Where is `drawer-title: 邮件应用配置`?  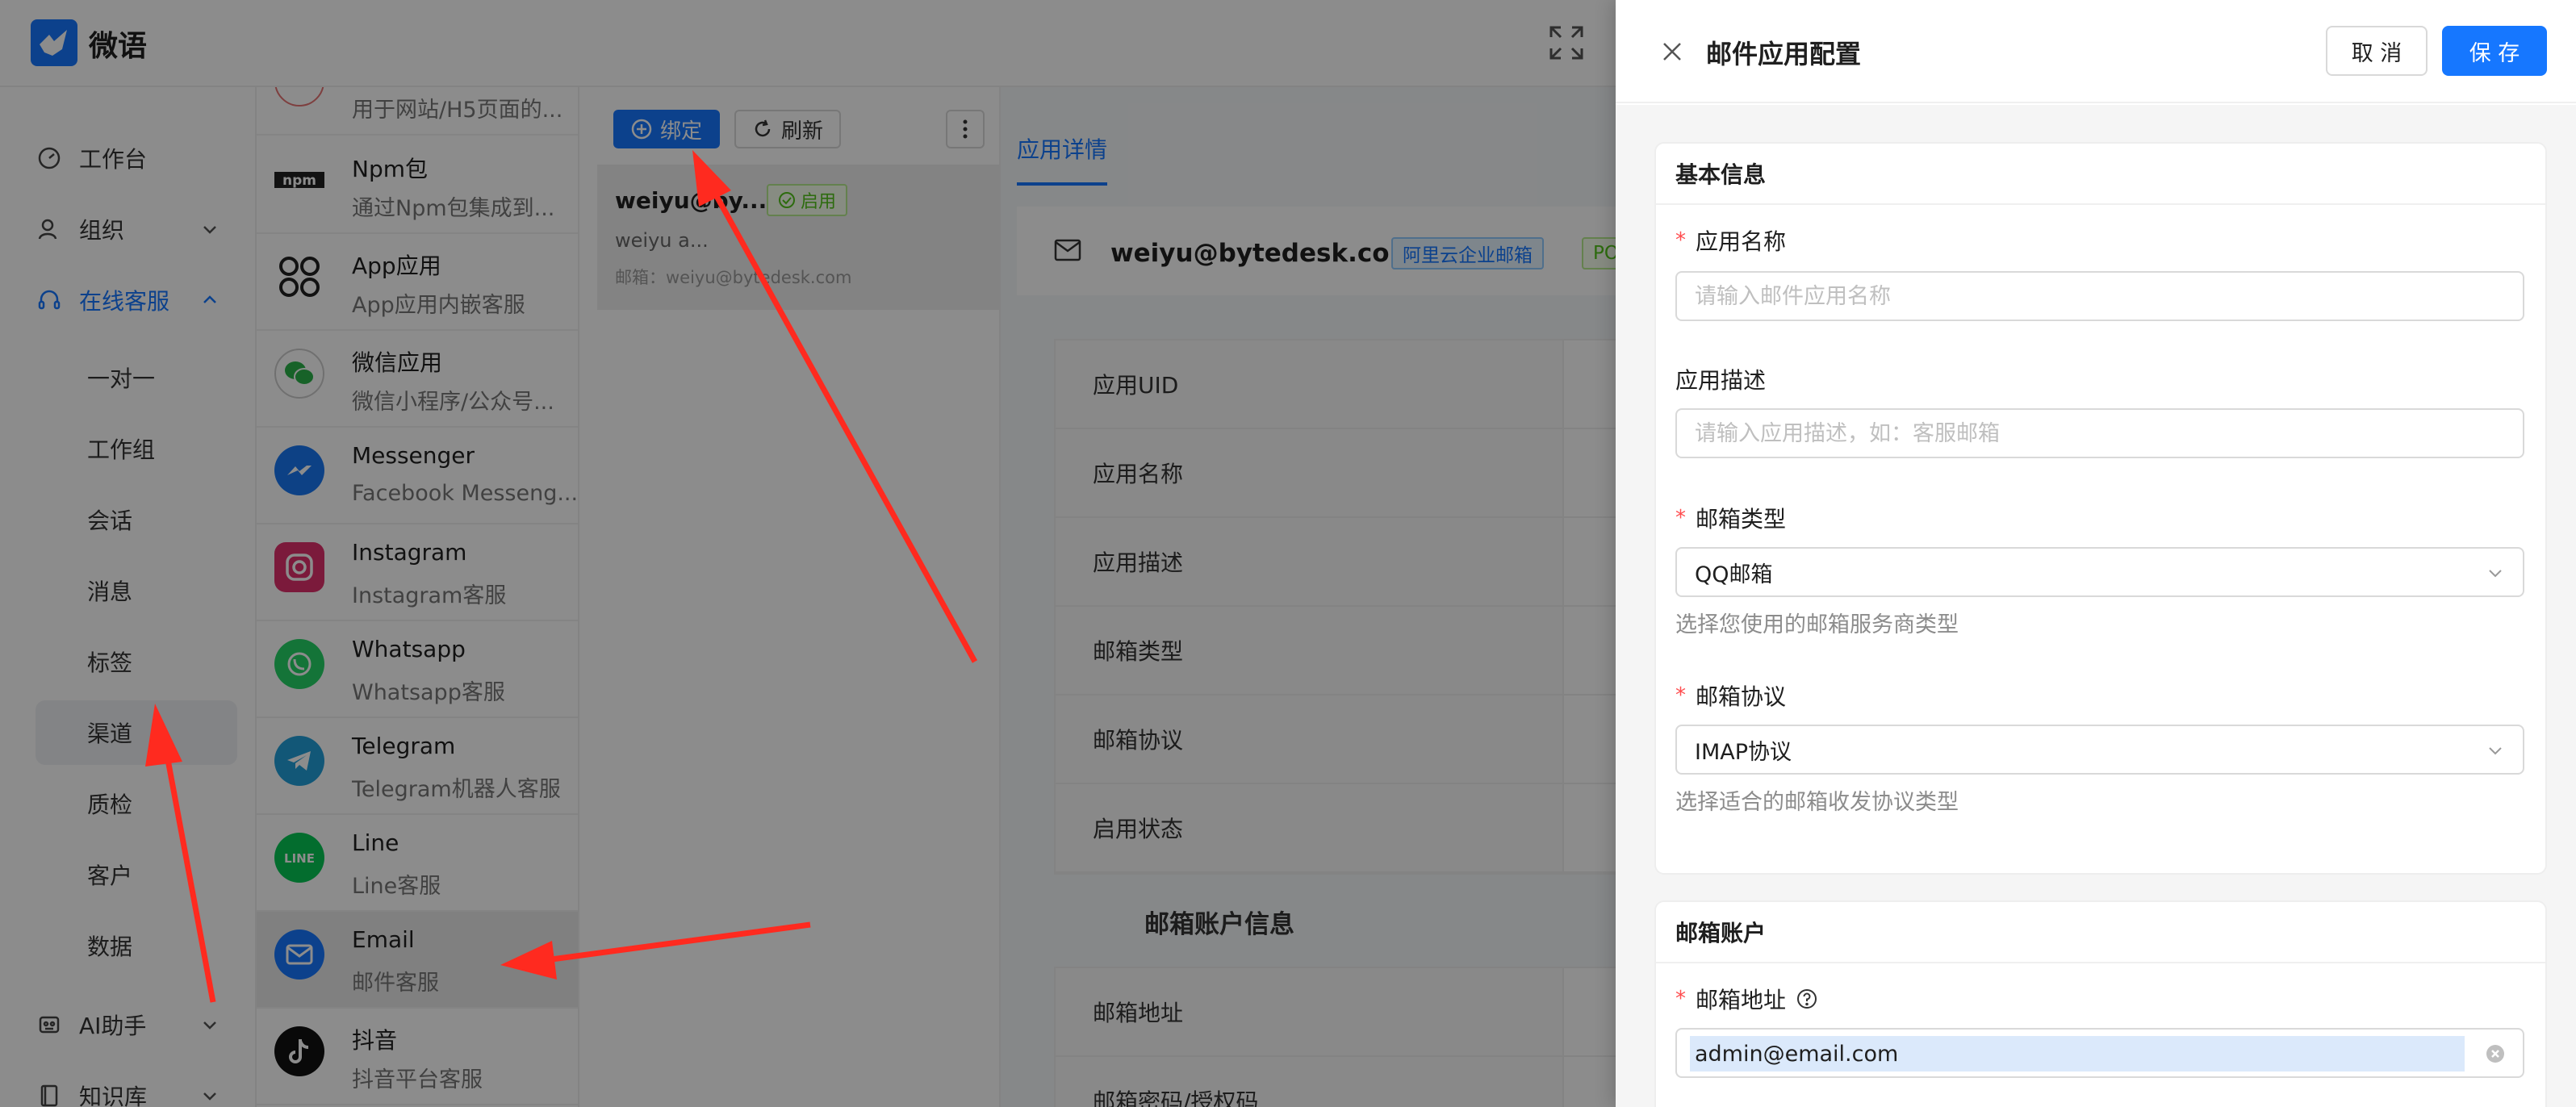
drawer-title: 邮件应用配置 is located at coordinates (1784, 54).